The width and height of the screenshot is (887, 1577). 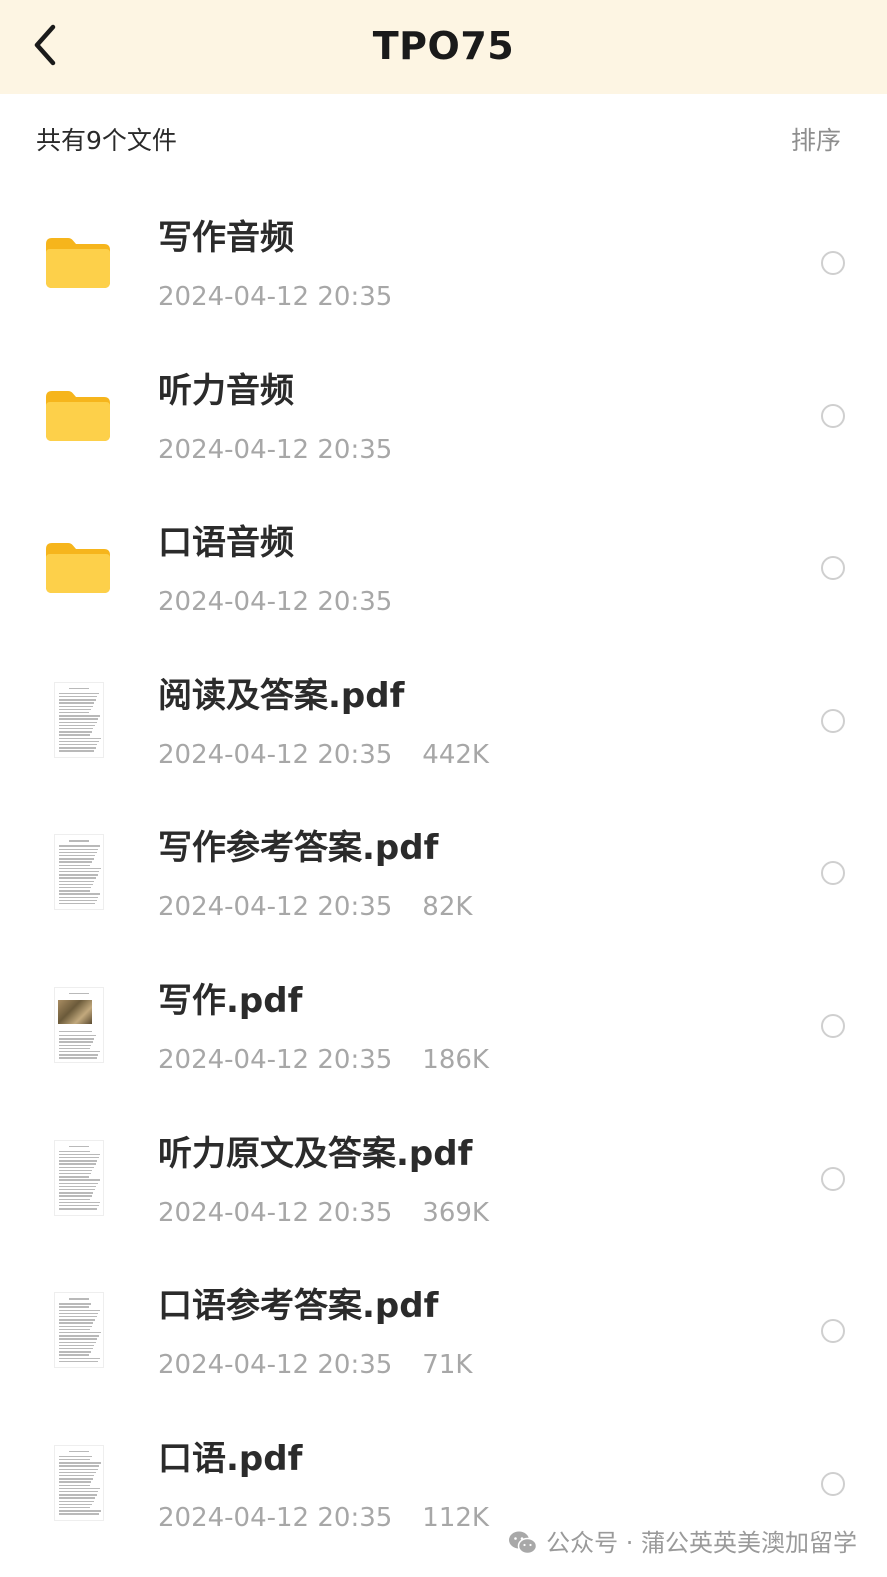 I want to click on file-name: 听力音频, so click(x=226, y=390).